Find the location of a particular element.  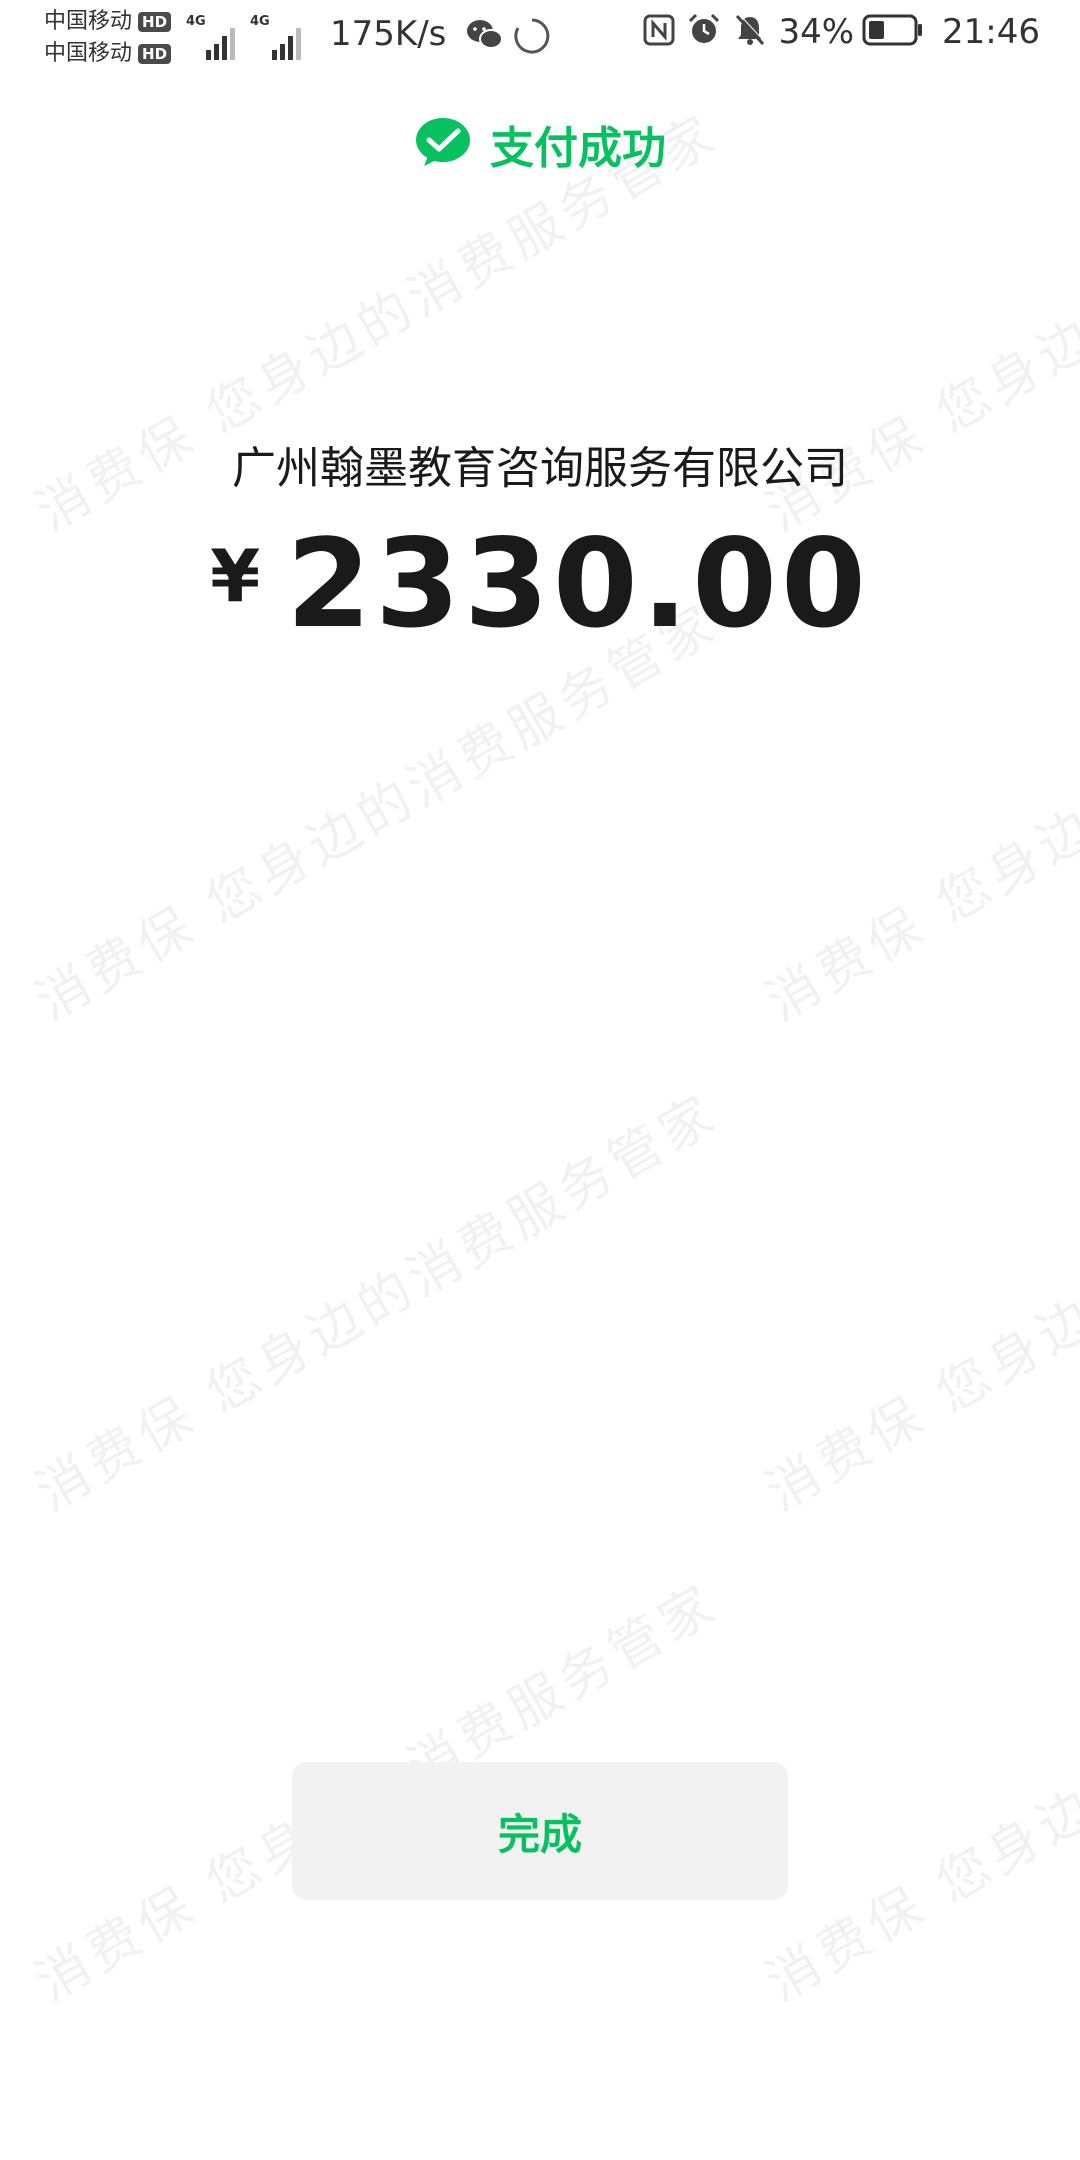

wechat-notification-icon is located at coordinates (485, 37).